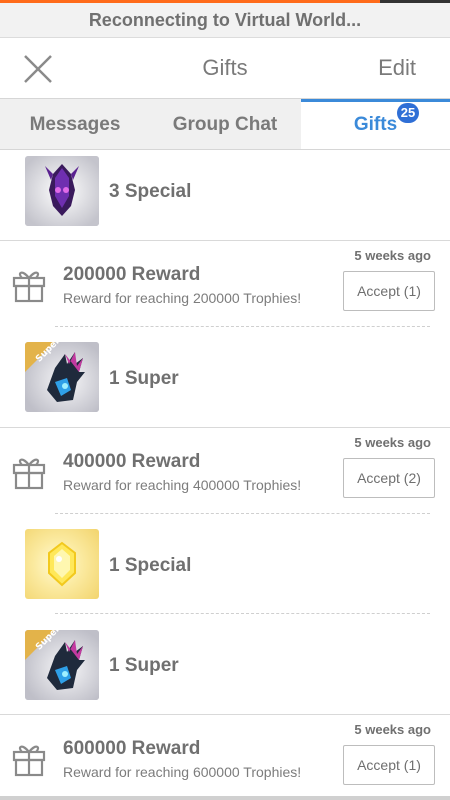  I want to click on item-label: 1 Special, so click(150, 565).